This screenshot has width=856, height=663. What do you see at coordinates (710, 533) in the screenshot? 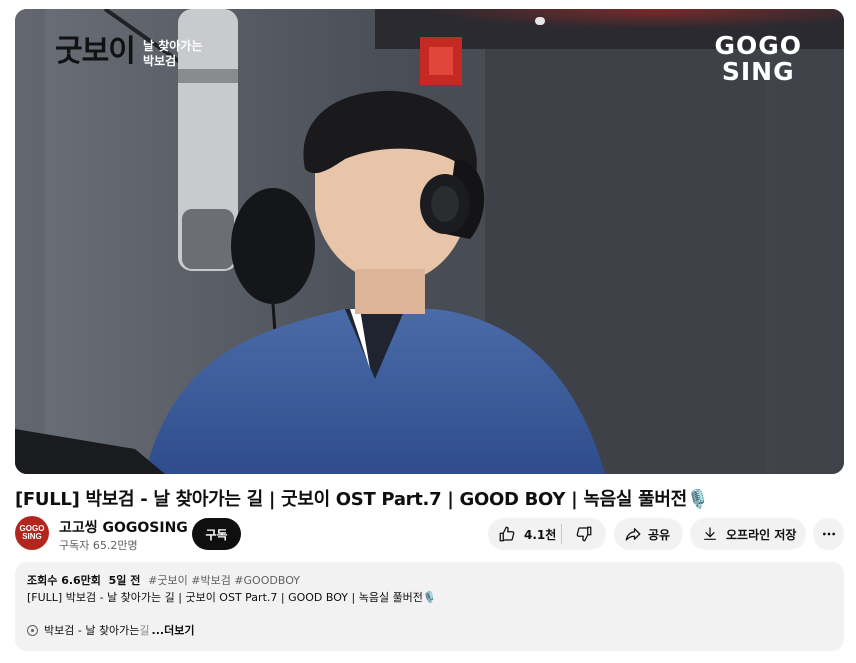
I see `download-icon` at bounding box center [710, 533].